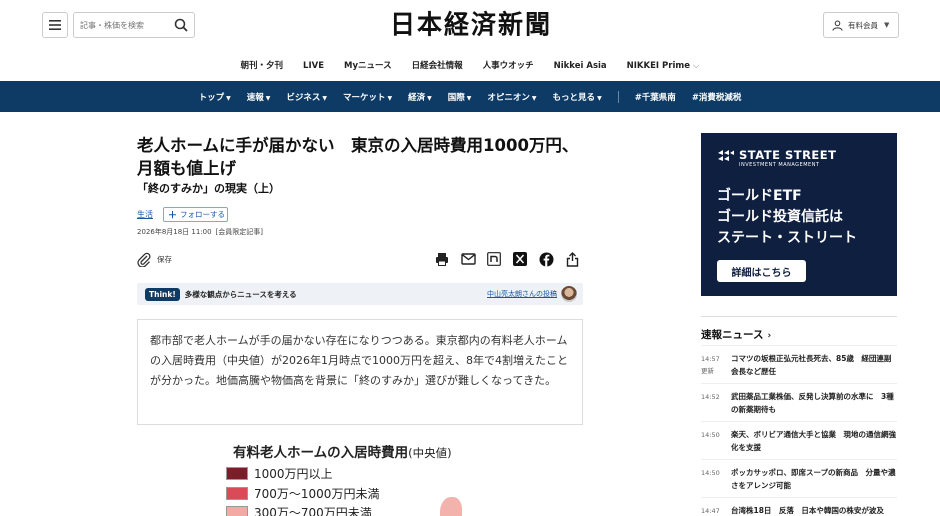 Image resolution: width=940 pixels, height=516 pixels. Describe the element at coordinates (181, 25) in the screenshot. I see `search-icon` at that location.